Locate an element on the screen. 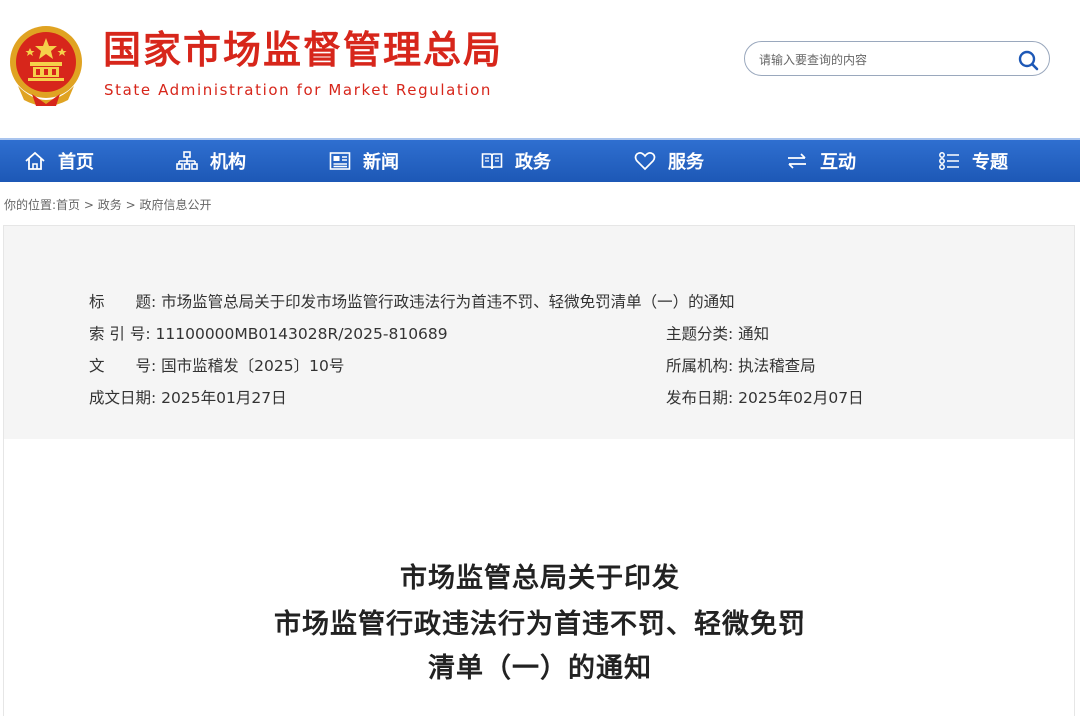 The width and height of the screenshot is (1080, 716). metadata-label: 成文日期: is located at coordinates (123, 398).